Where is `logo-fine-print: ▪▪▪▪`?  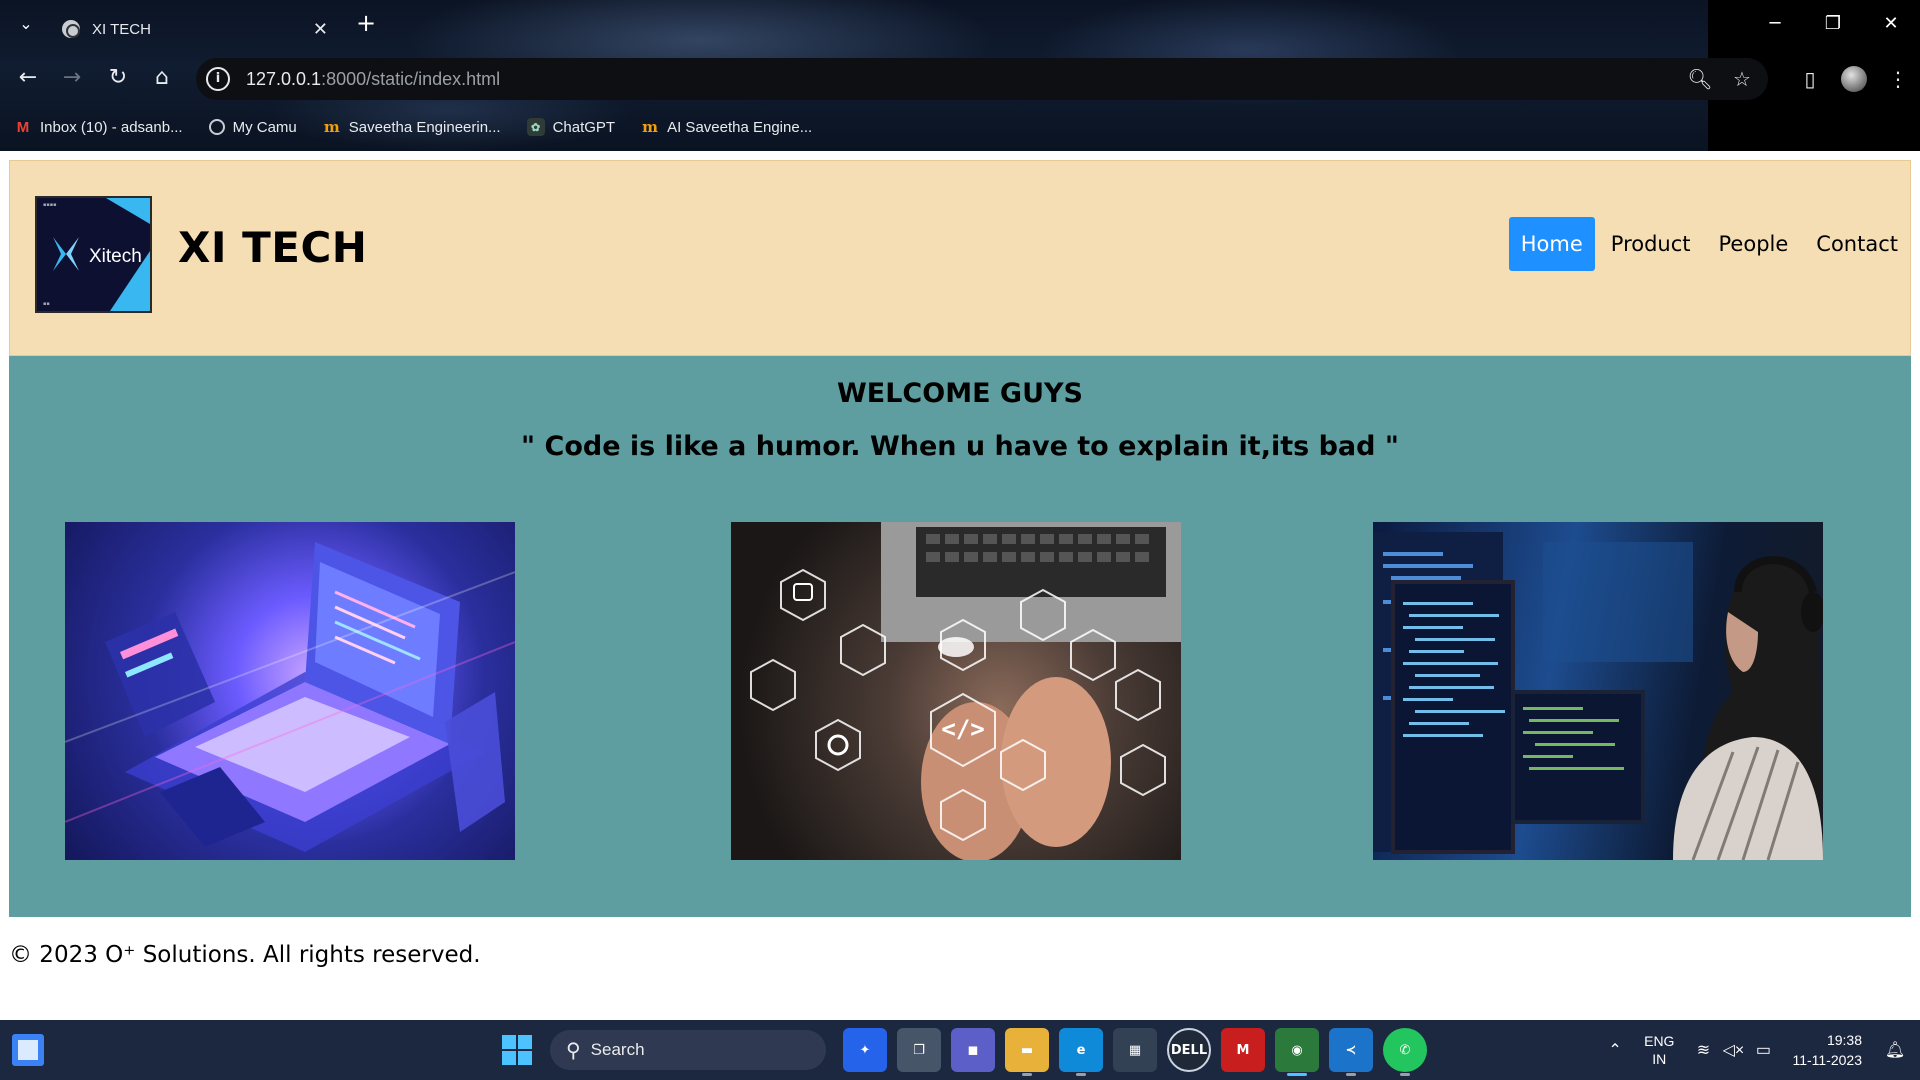 logo-fine-print: ▪▪▪▪ is located at coordinates (50, 205).